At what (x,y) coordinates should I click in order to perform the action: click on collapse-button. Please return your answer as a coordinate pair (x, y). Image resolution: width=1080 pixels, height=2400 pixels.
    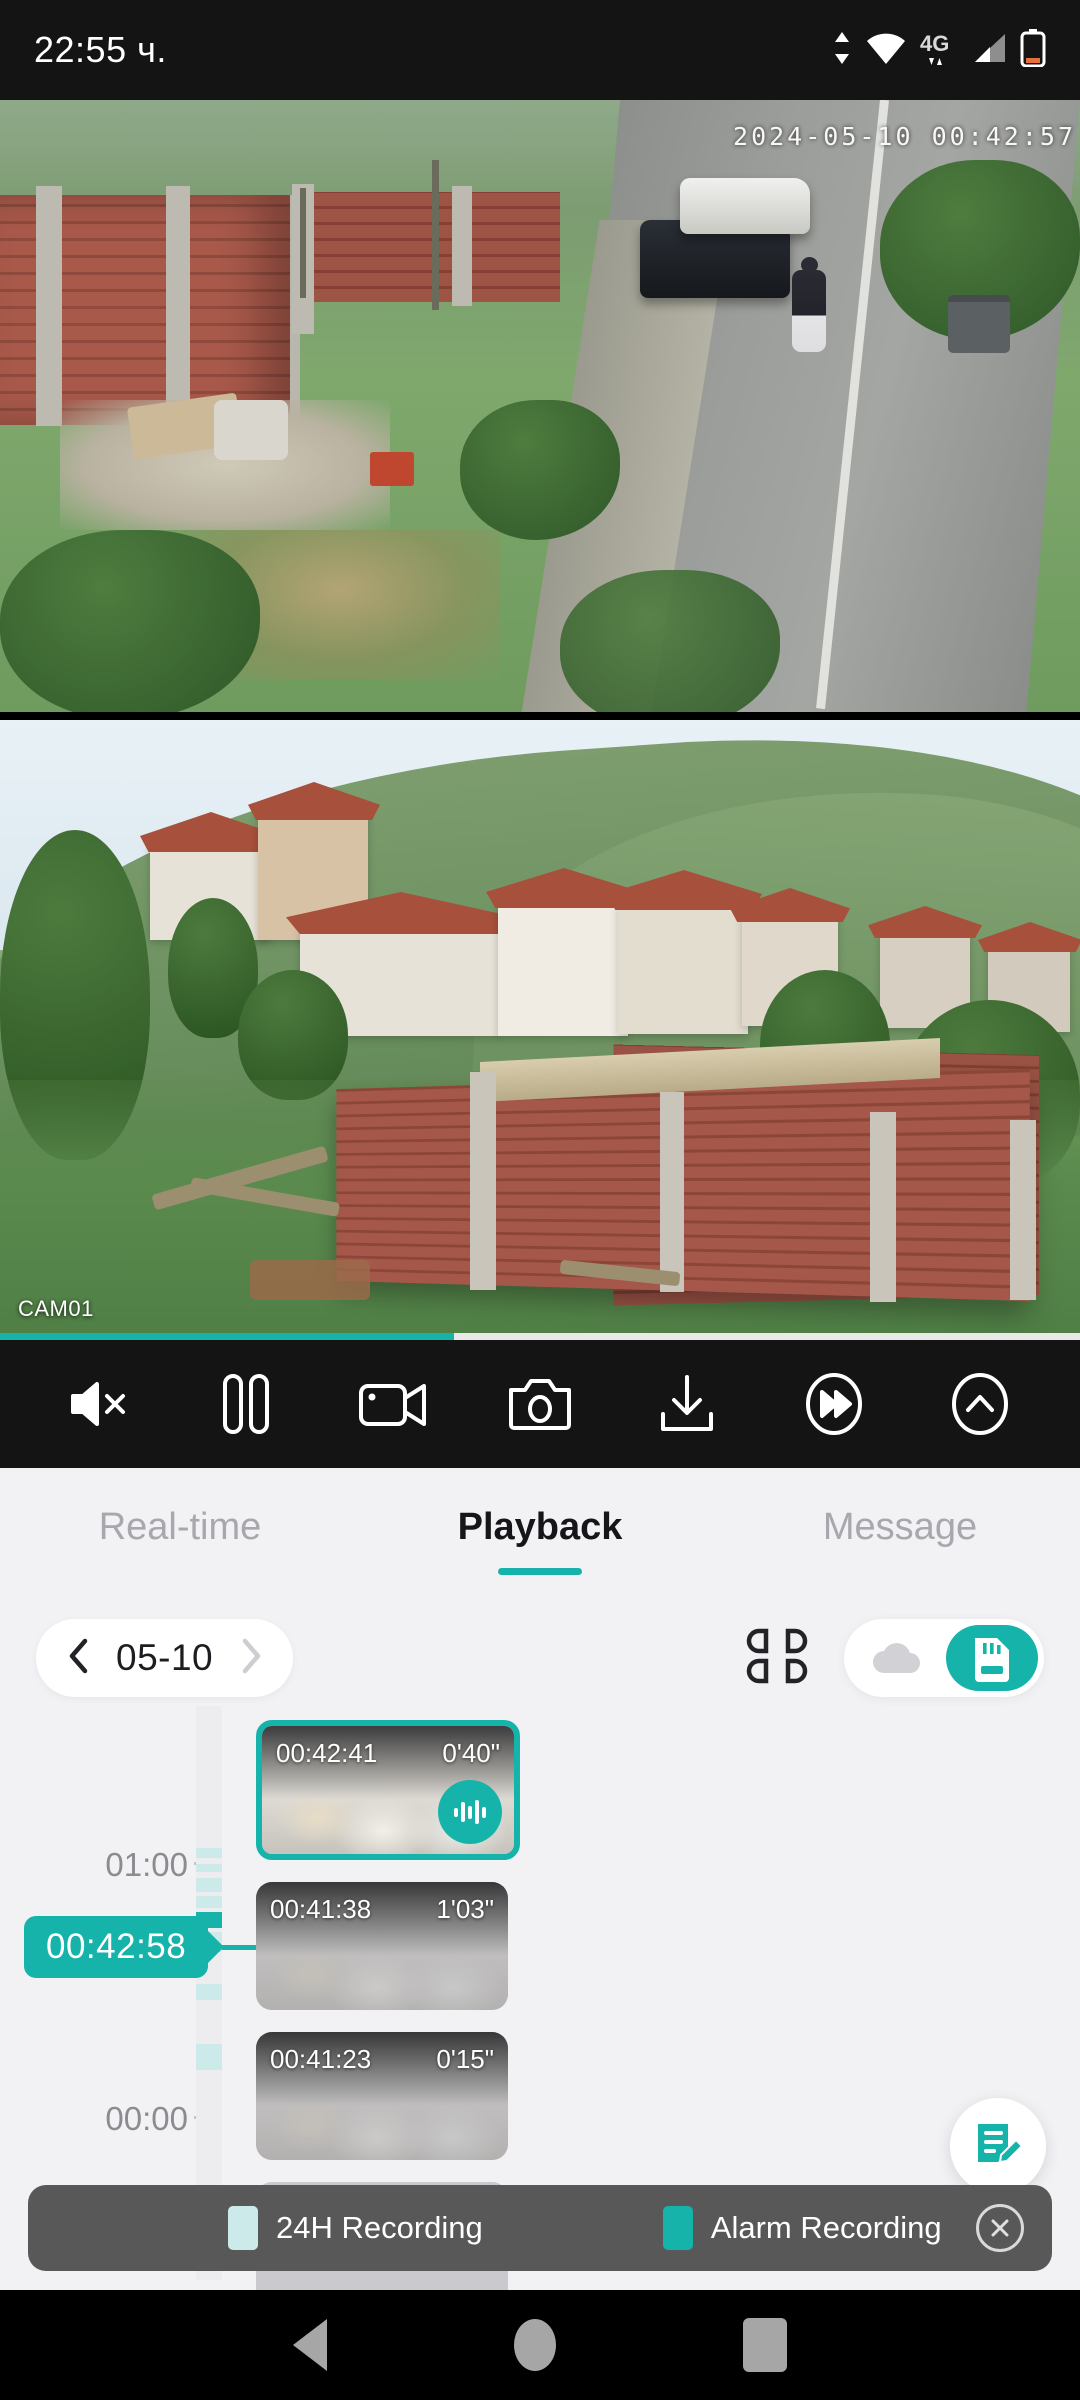
    Looking at the image, I should click on (980, 1404).